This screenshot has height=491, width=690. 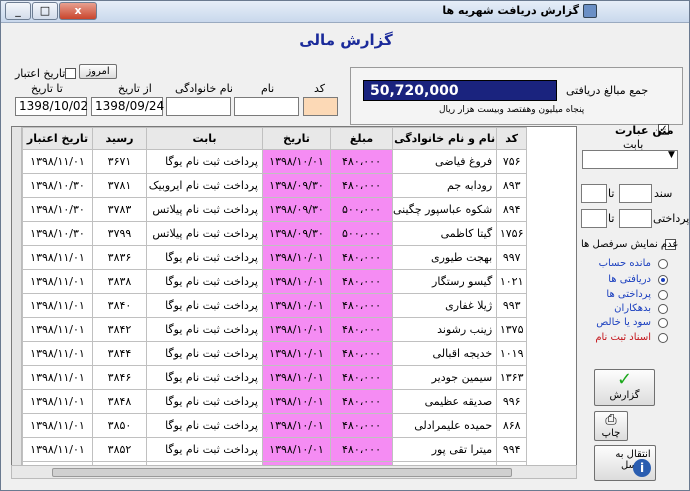 I want to click on family-input, so click(x=198, y=106).